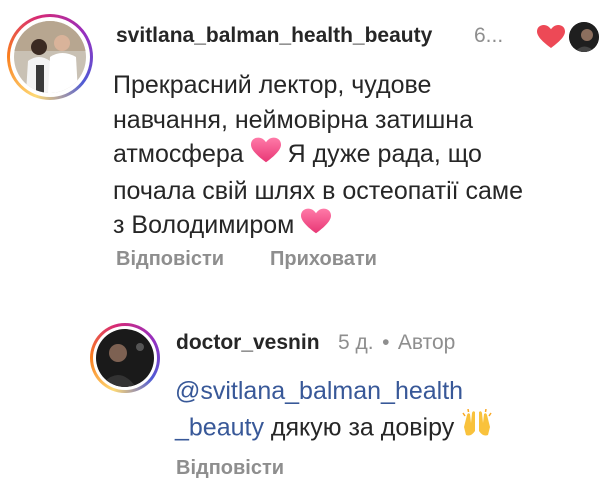  I want to click on comment-line-4: почала свій шлях в остеопатії саме, so click(318, 190).